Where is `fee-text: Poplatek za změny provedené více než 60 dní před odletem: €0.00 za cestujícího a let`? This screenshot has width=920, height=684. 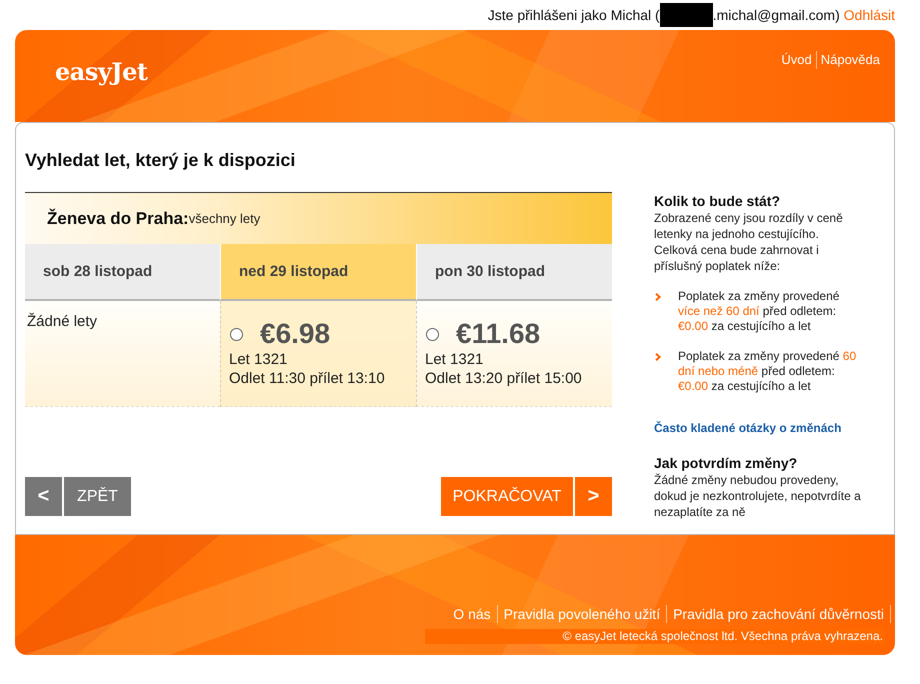 fee-text: Poplatek za změny provedené více než 60 dní před odletem: €0.00 za cestujícího a let is located at coordinates (759, 311).